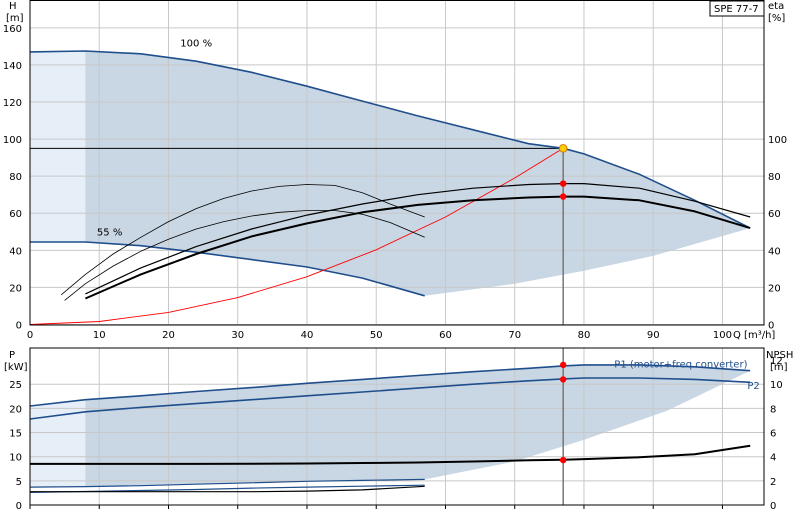 Image resolution: width=800 pixels, height=520 pixels. What do you see at coordinates (19, 326) in the screenshot?
I see `head-y-tick-label: 0` at bounding box center [19, 326].